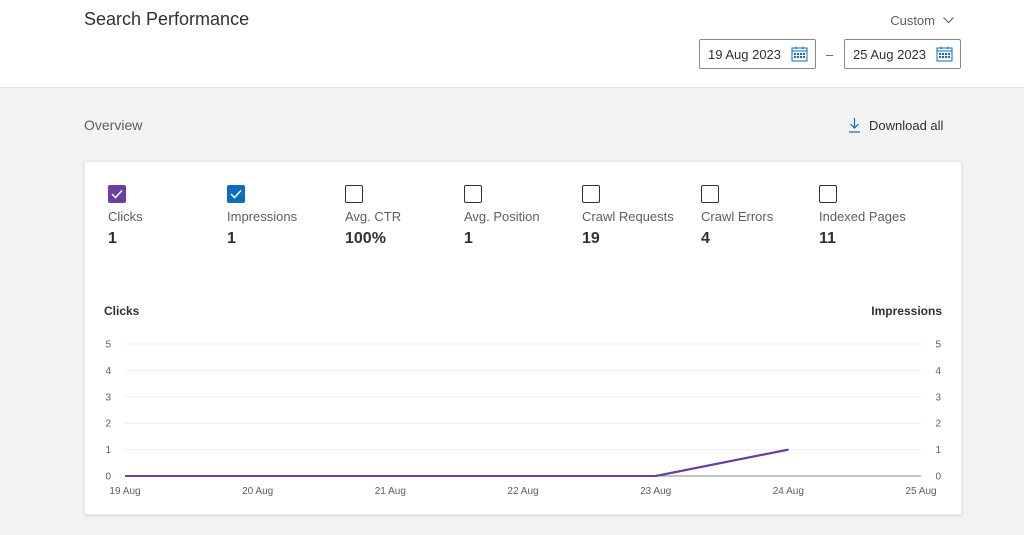 This screenshot has width=1024, height=535. I want to click on metric-value: 4, so click(705, 238).